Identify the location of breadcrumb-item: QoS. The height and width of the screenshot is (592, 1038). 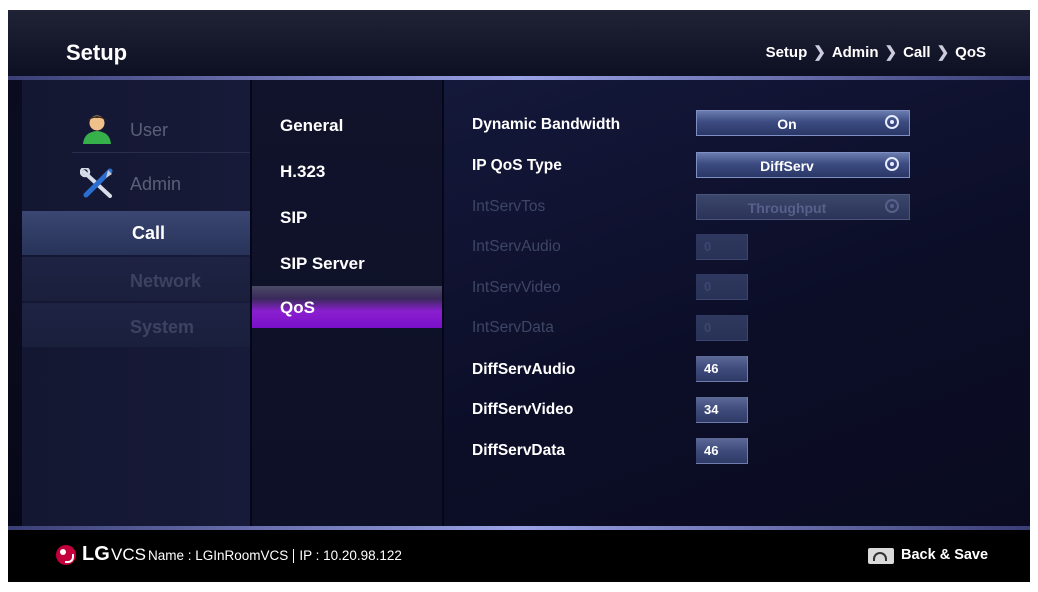
(970, 52).